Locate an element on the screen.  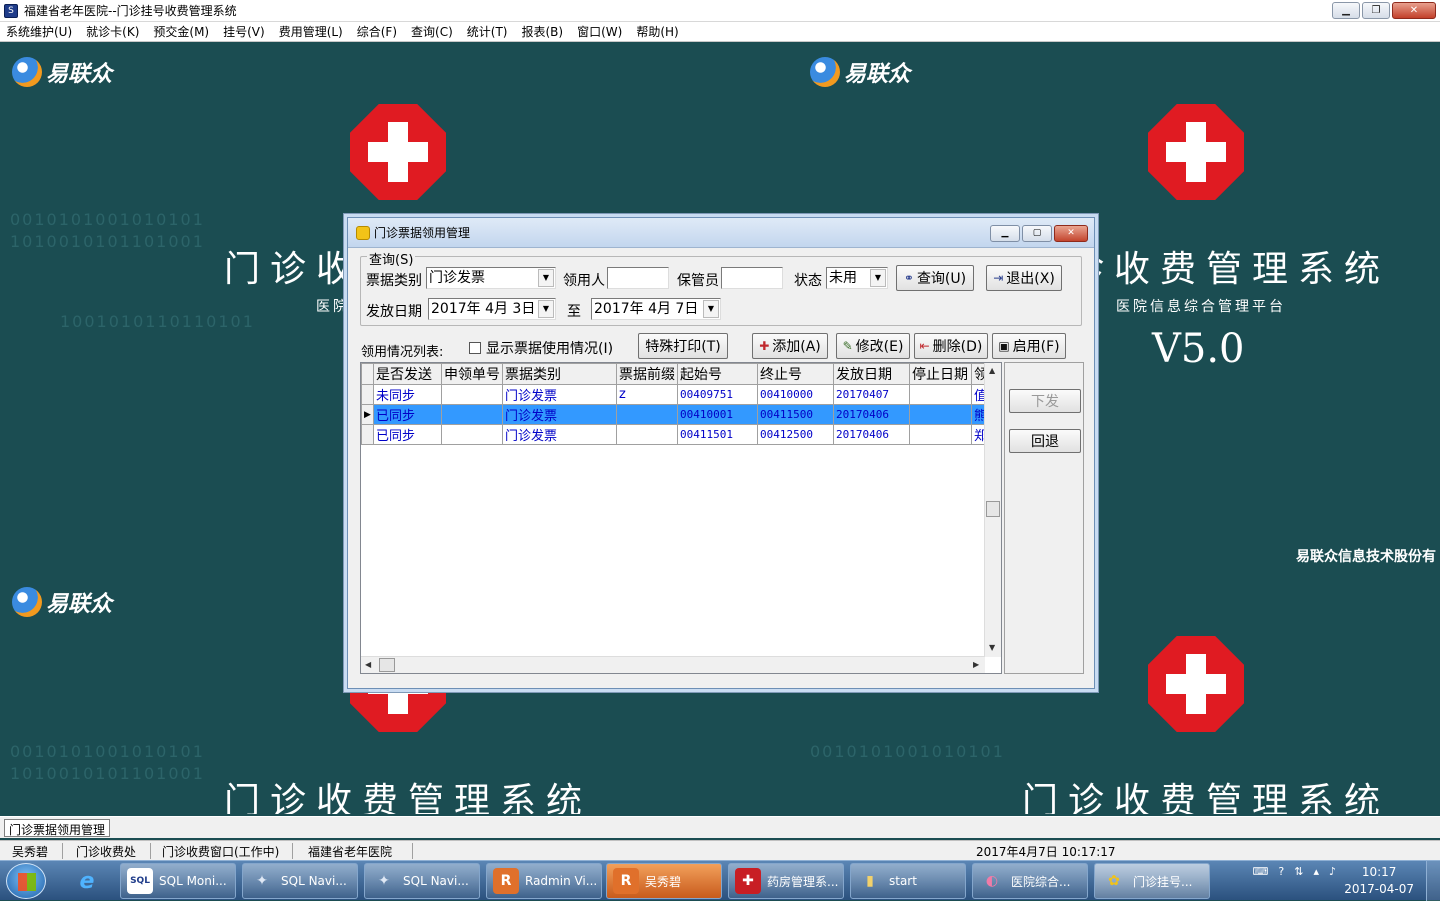
menu-help: 帮助(H) is located at coordinates (657, 31).